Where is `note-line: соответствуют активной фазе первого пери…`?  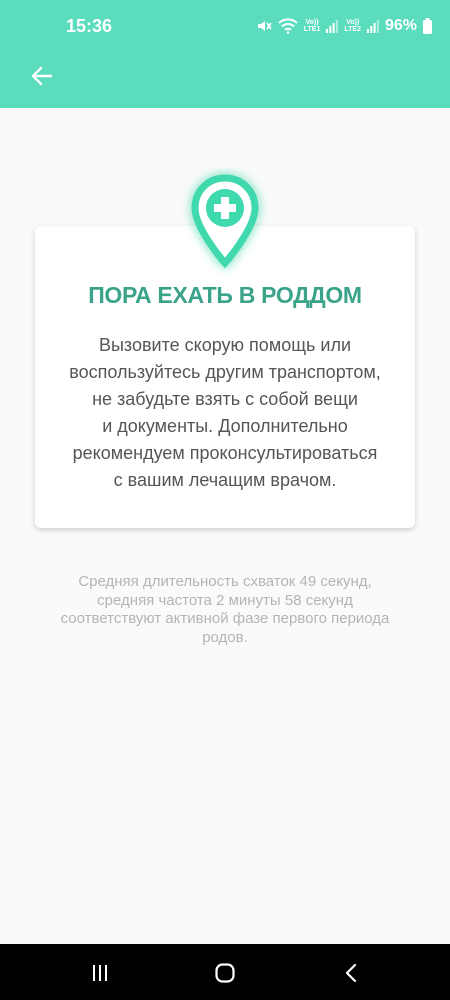
note-line: соответствуют активной фазе первого пери… is located at coordinates (225, 618).